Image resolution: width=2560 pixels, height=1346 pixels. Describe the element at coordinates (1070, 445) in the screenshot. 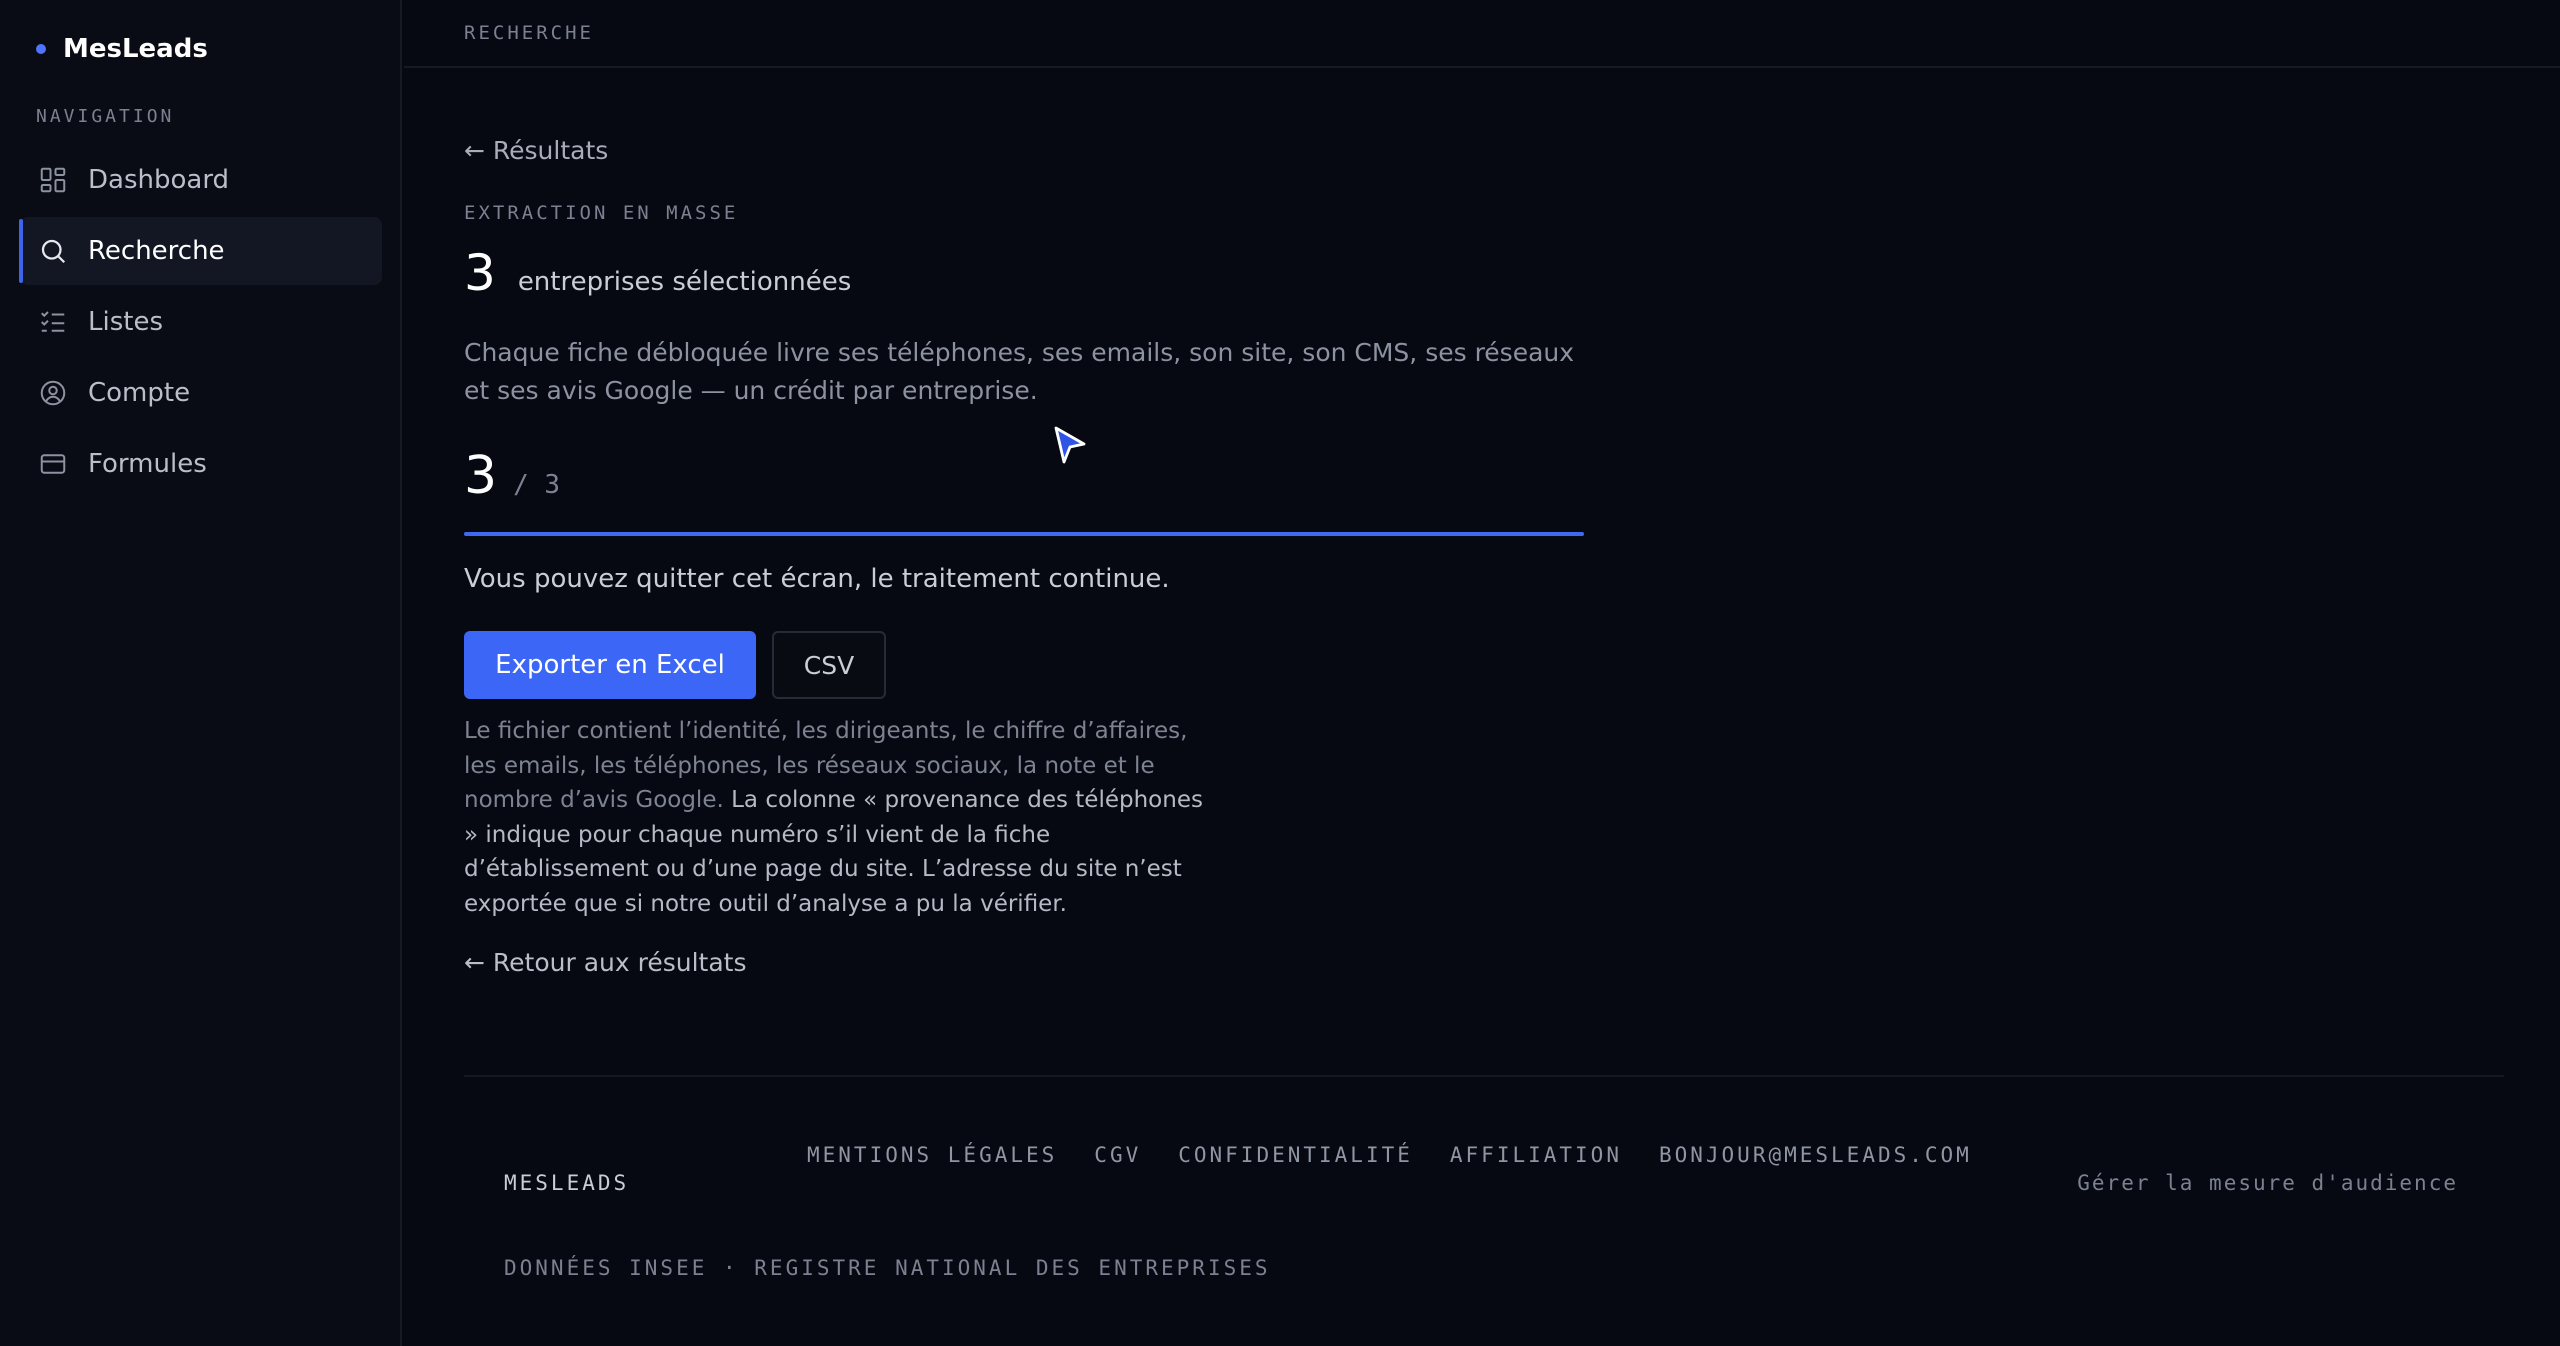

I see `mouse-cursor-icon` at that location.